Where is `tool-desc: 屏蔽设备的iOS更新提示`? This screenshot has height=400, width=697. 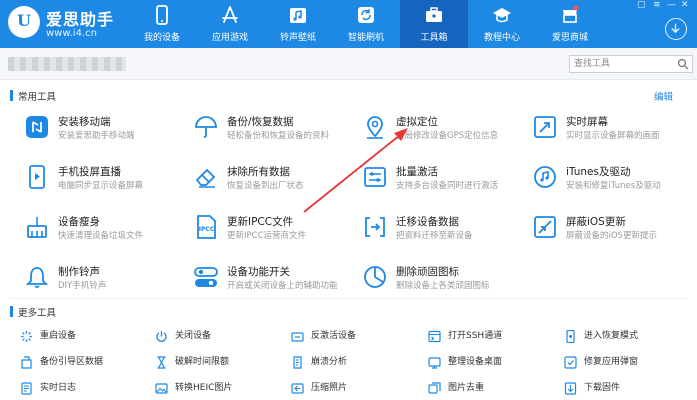 tool-desc: 屏蔽设备的iOS更新提示 is located at coordinates (611, 236).